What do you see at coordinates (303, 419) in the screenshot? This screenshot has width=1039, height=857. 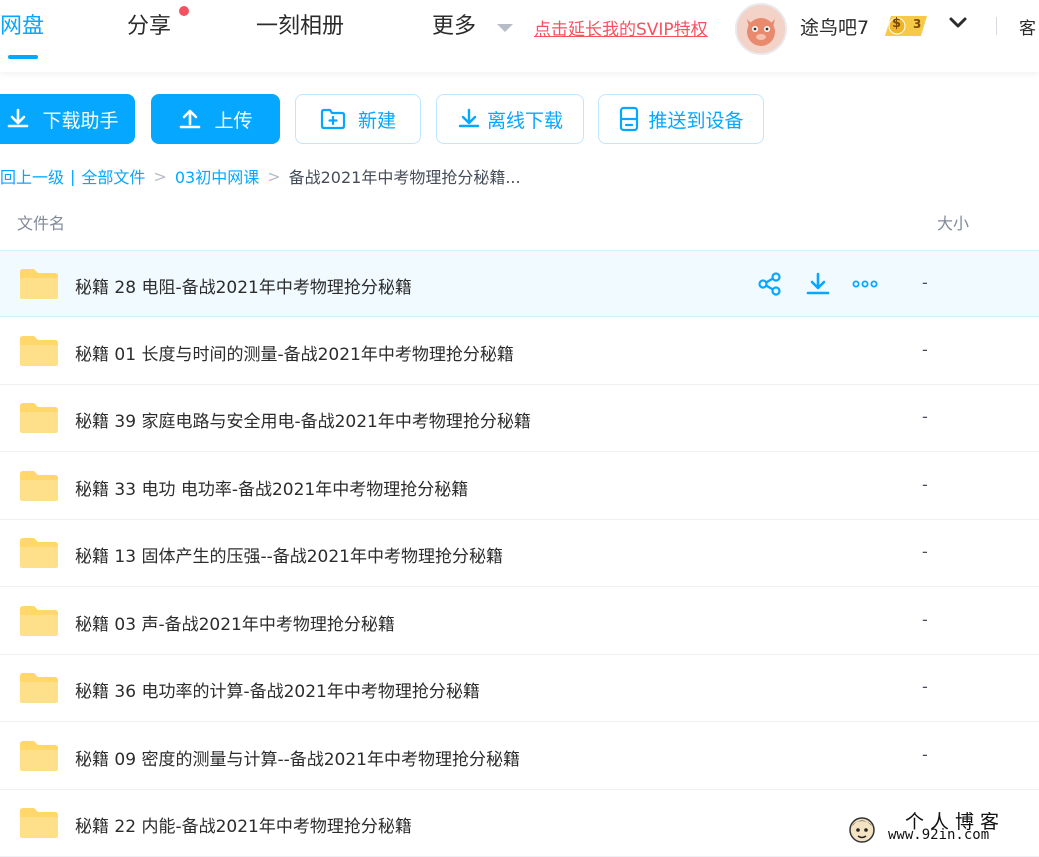 I see `file-name: 秘籍 39 家庭电路与安全用电-备战2021年中考物理抢分秘籍` at bounding box center [303, 419].